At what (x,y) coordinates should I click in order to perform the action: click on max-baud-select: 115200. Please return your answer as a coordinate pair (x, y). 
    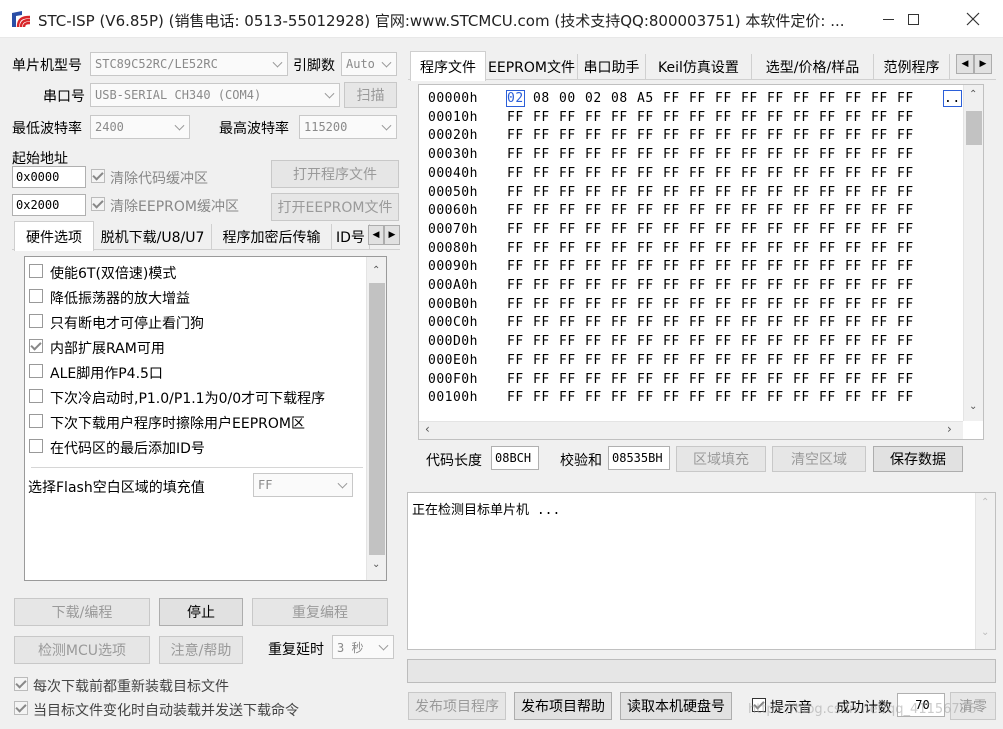
    Looking at the image, I should click on (348, 127).